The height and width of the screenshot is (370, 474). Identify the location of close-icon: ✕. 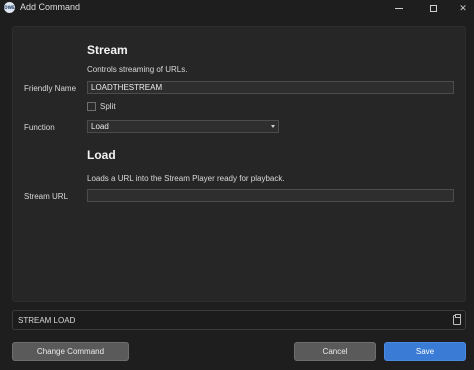
(463, 7).